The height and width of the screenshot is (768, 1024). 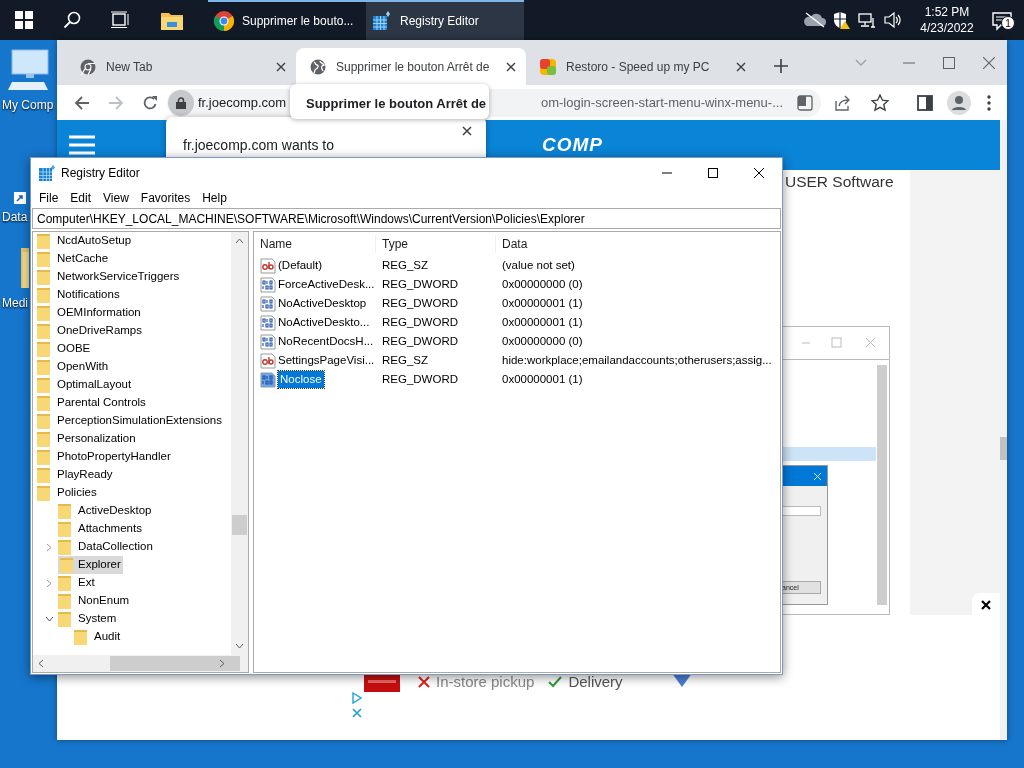 What do you see at coordinates (99, 331) in the screenshot?
I see `tree-item: OneDriveRamps` at bounding box center [99, 331].